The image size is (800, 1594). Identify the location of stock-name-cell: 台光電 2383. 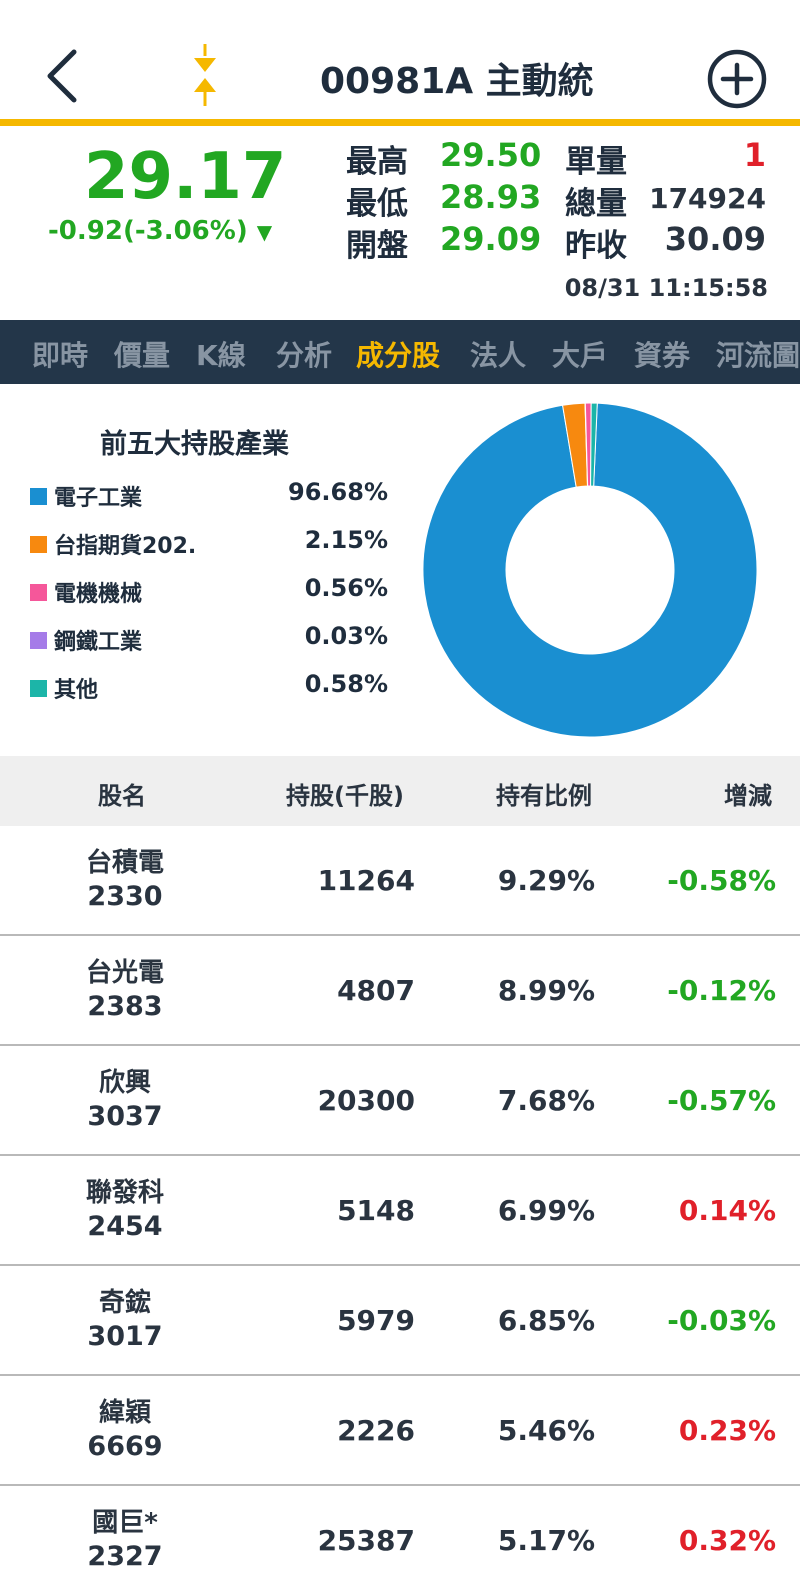
(125, 990).